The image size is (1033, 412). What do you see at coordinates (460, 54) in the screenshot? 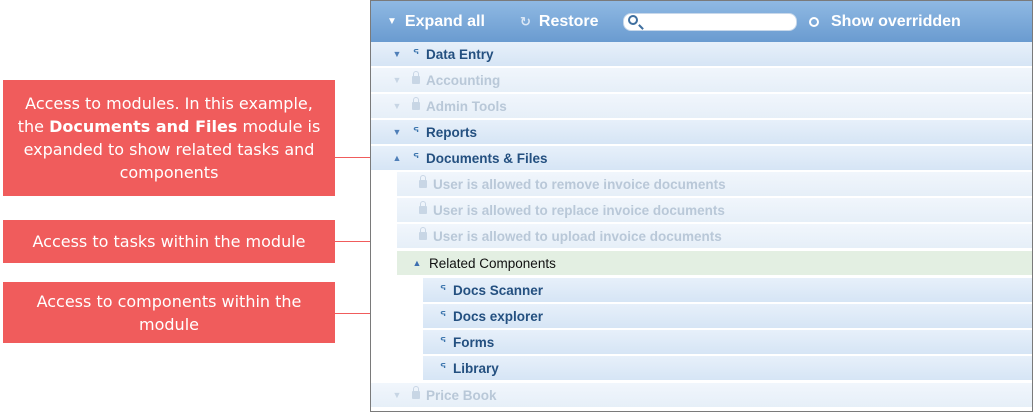
I see `module-label: Data Entry` at bounding box center [460, 54].